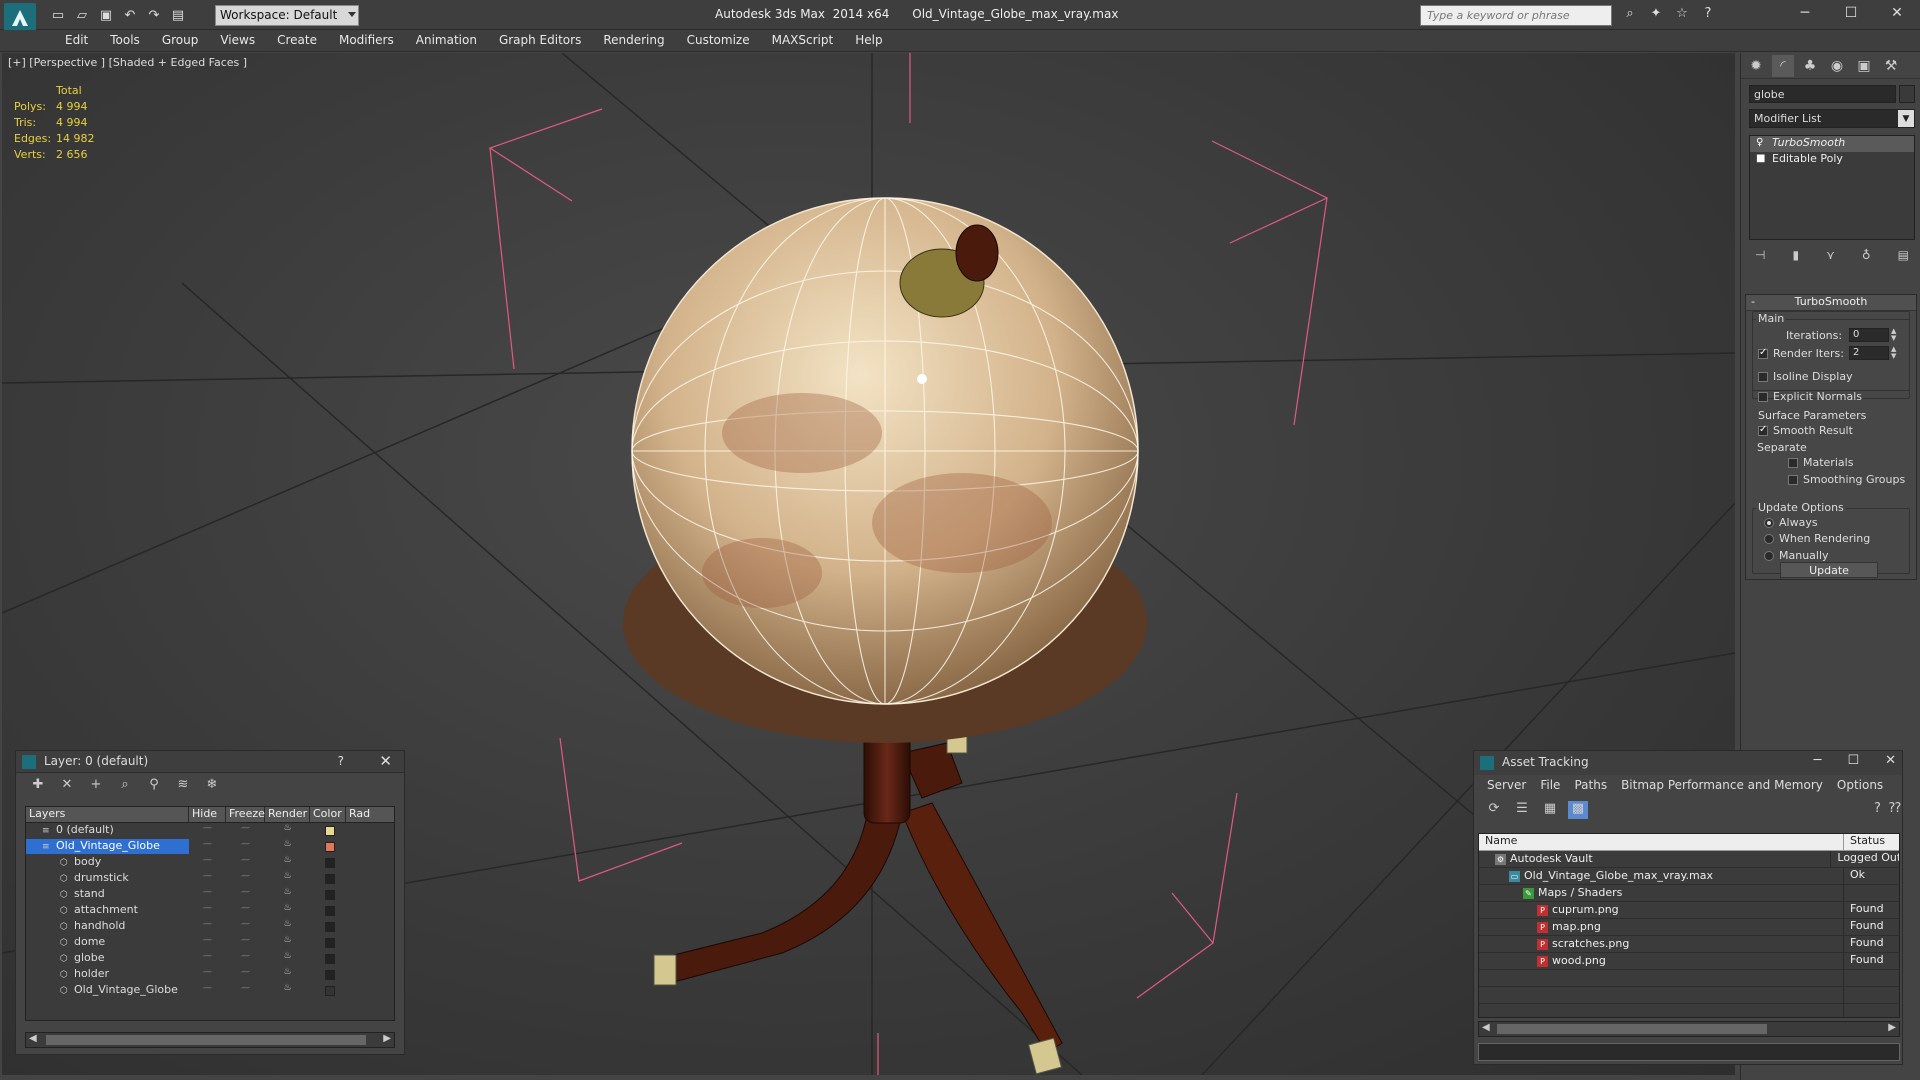  I want to click on grid-view-icon: ▩, so click(1578, 810).